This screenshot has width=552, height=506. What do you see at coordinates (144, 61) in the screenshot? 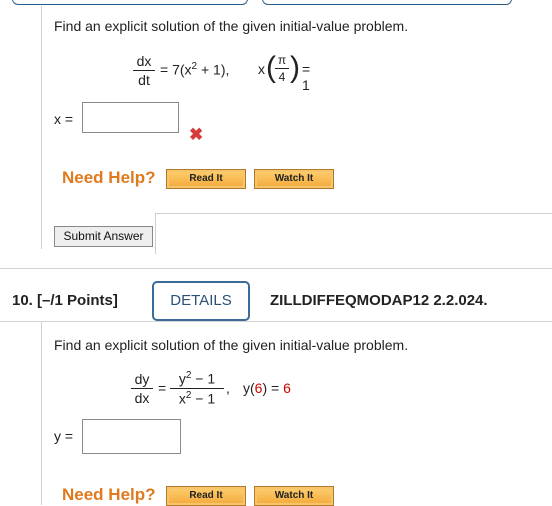
I see `q9-deriv-num: dx` at bounding box center [144, 61].